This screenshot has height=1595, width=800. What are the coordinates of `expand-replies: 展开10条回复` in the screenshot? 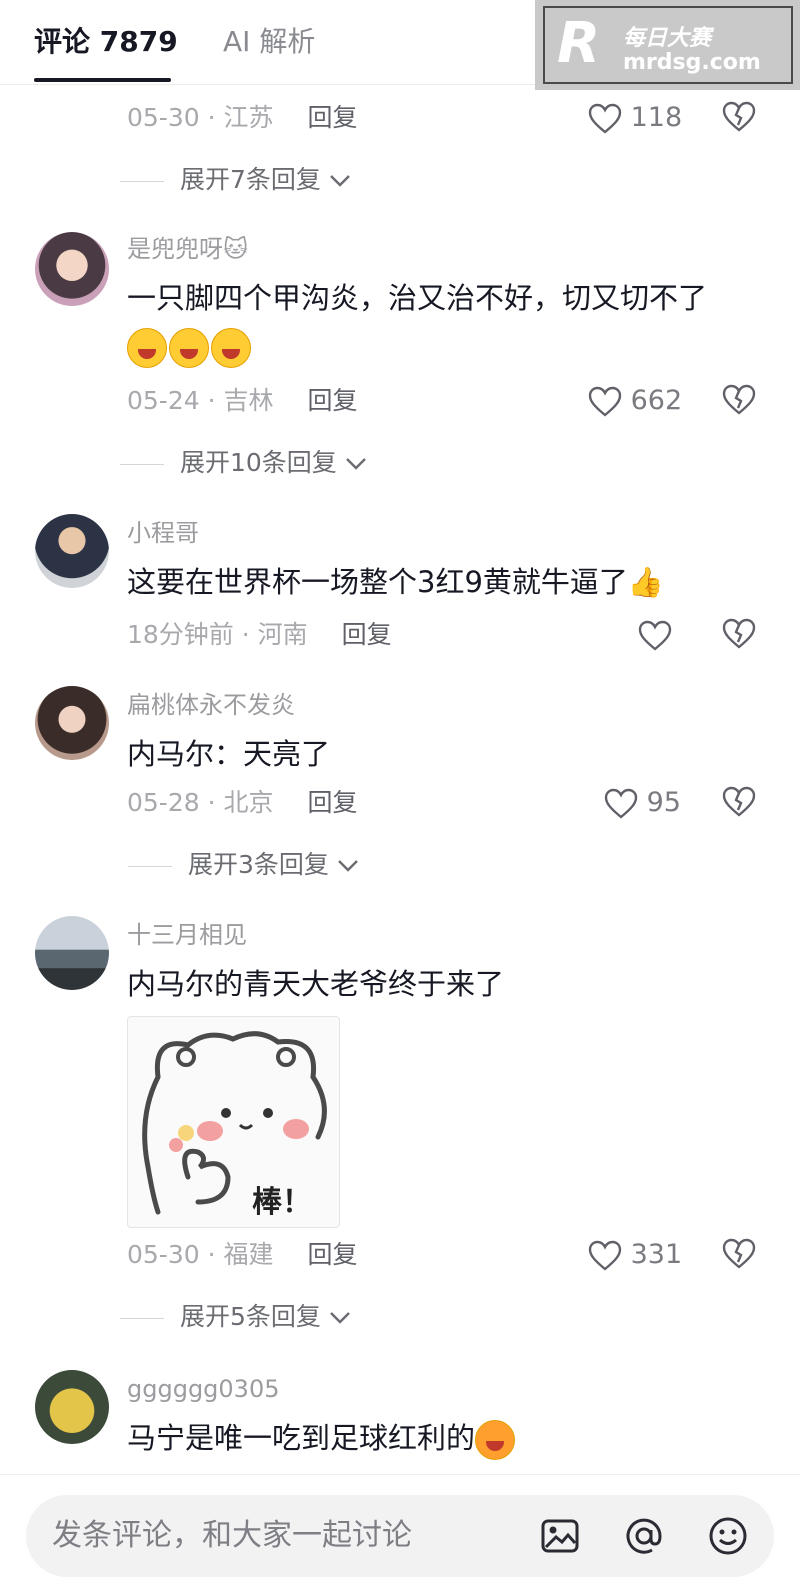 It's located at (243, 463).